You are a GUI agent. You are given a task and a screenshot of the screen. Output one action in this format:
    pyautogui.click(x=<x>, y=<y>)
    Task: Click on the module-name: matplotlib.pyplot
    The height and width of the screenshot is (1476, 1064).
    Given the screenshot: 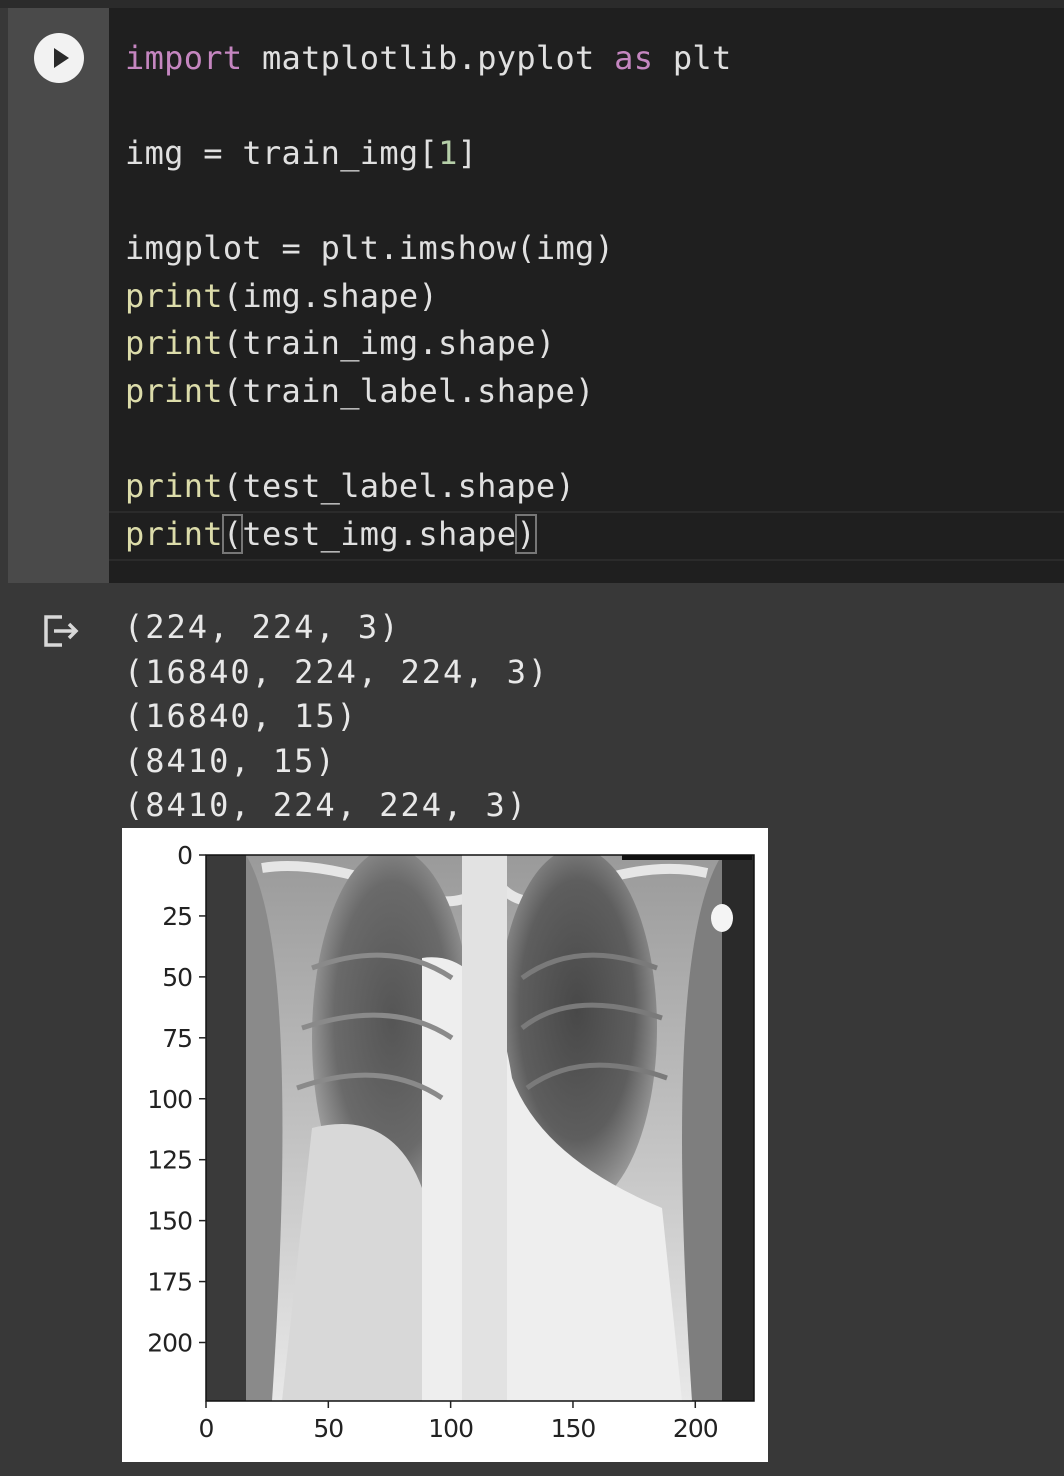 What is the action you would take?
    pyautogui.click(x=428, y=58)
    